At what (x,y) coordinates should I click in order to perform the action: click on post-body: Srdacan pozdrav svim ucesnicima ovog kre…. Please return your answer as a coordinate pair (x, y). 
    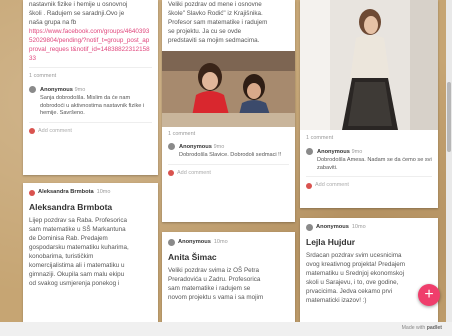
    Looking at the image, I should click on (356, 278).